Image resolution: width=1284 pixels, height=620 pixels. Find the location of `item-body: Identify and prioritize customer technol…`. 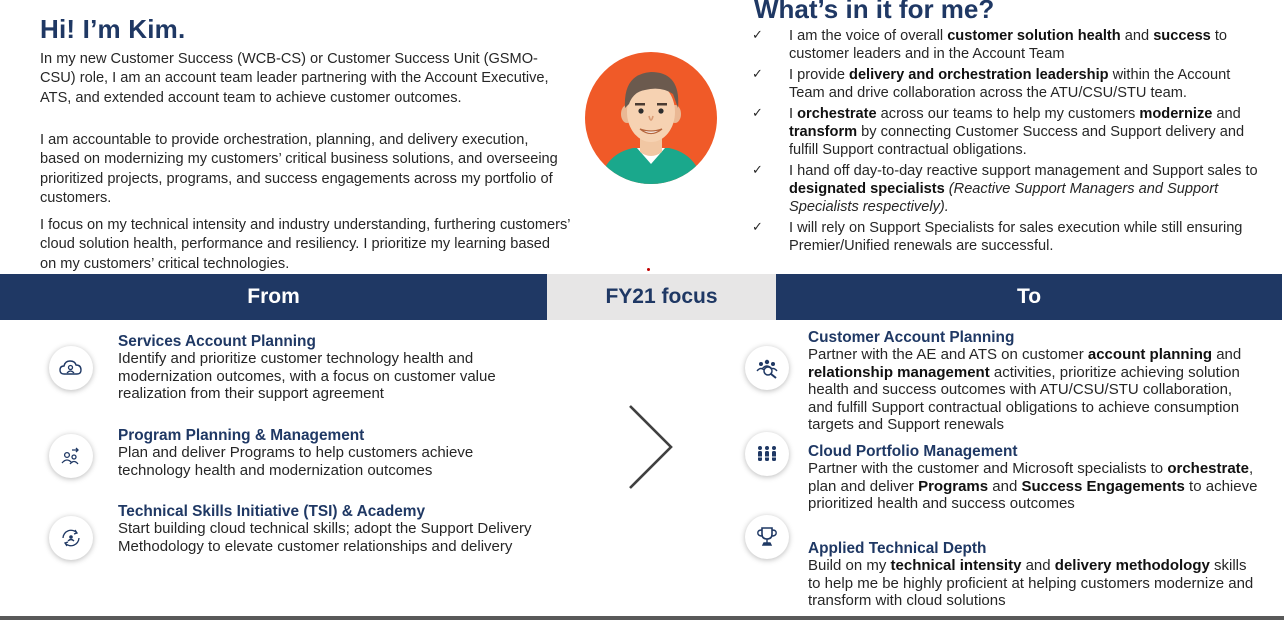

item-body: Identify and prioritize customer technol… is located at coordinates (307, 376).